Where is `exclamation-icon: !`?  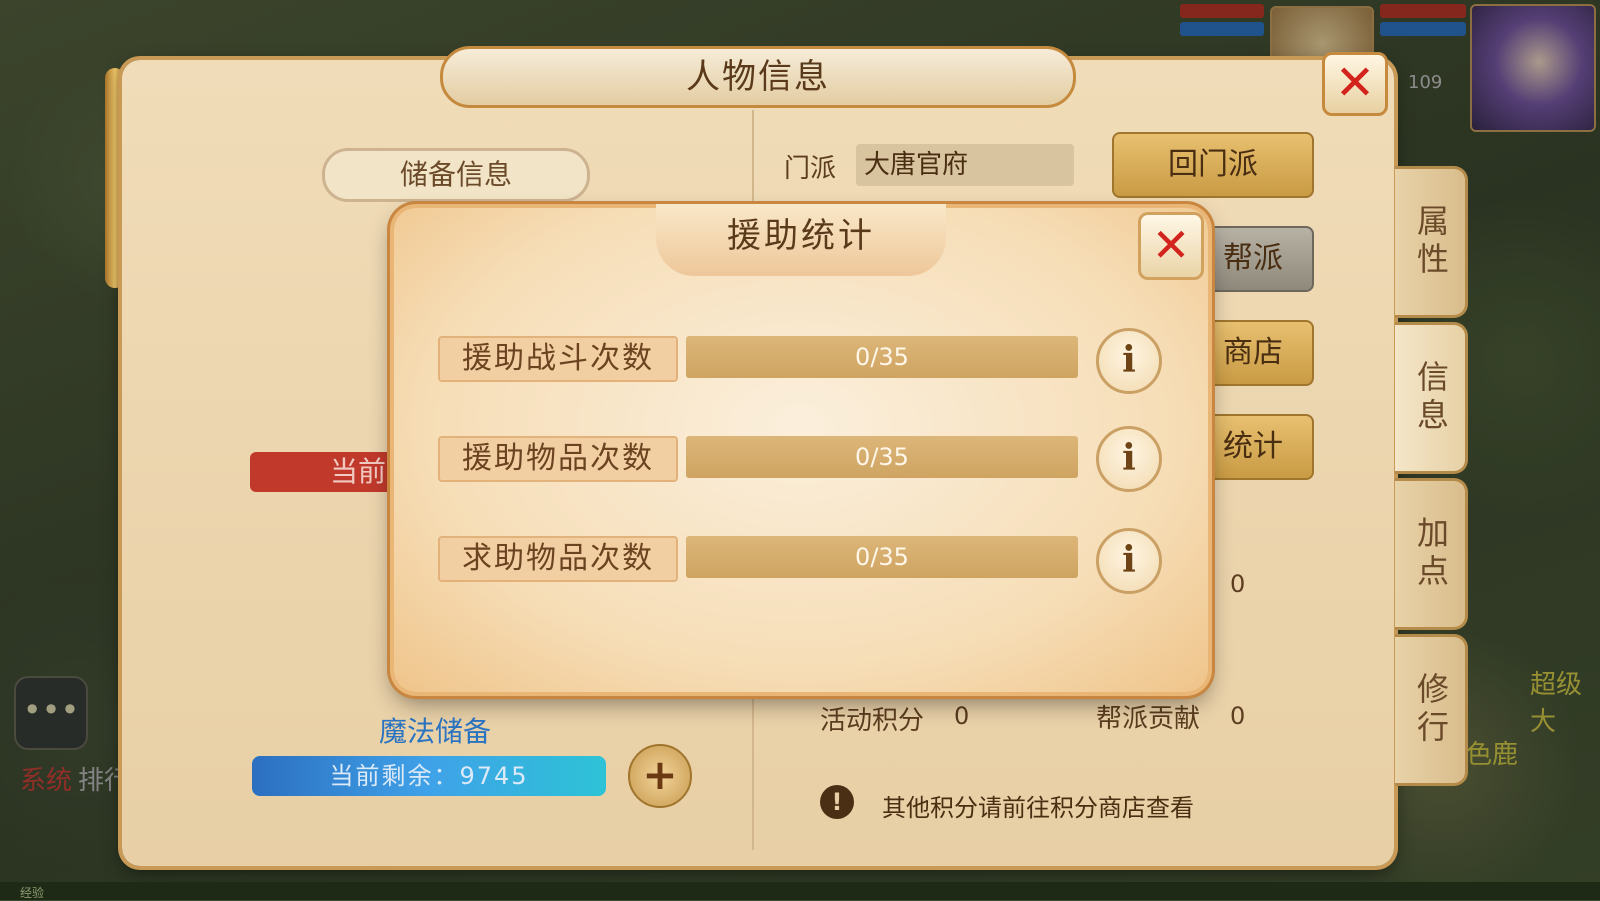
exclamation-icon: ! is located at coordinates (837, 802).